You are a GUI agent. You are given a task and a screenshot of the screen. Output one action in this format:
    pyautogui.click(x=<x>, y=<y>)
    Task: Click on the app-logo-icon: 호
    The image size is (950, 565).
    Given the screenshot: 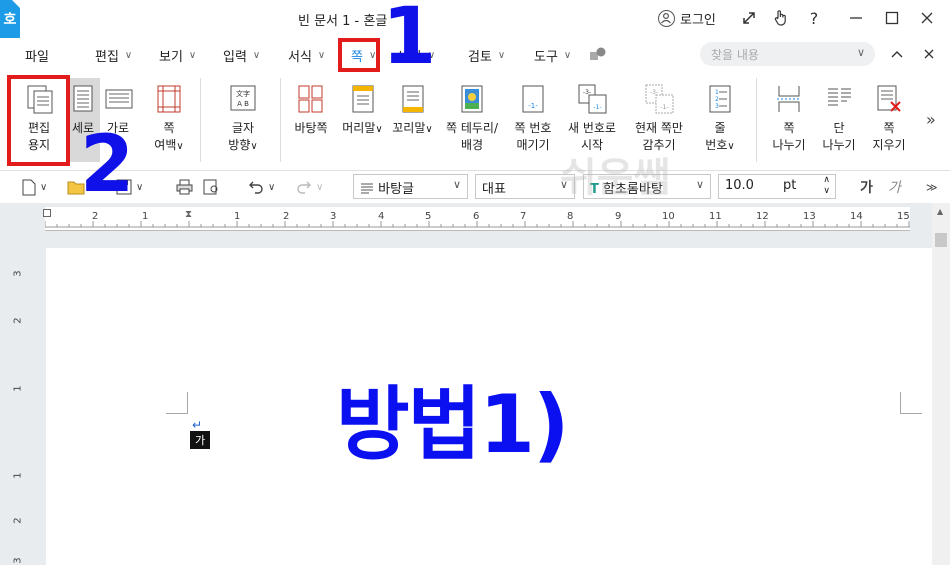 What is the action you would take?
    pyautogui.click(x=10, y=19)
    